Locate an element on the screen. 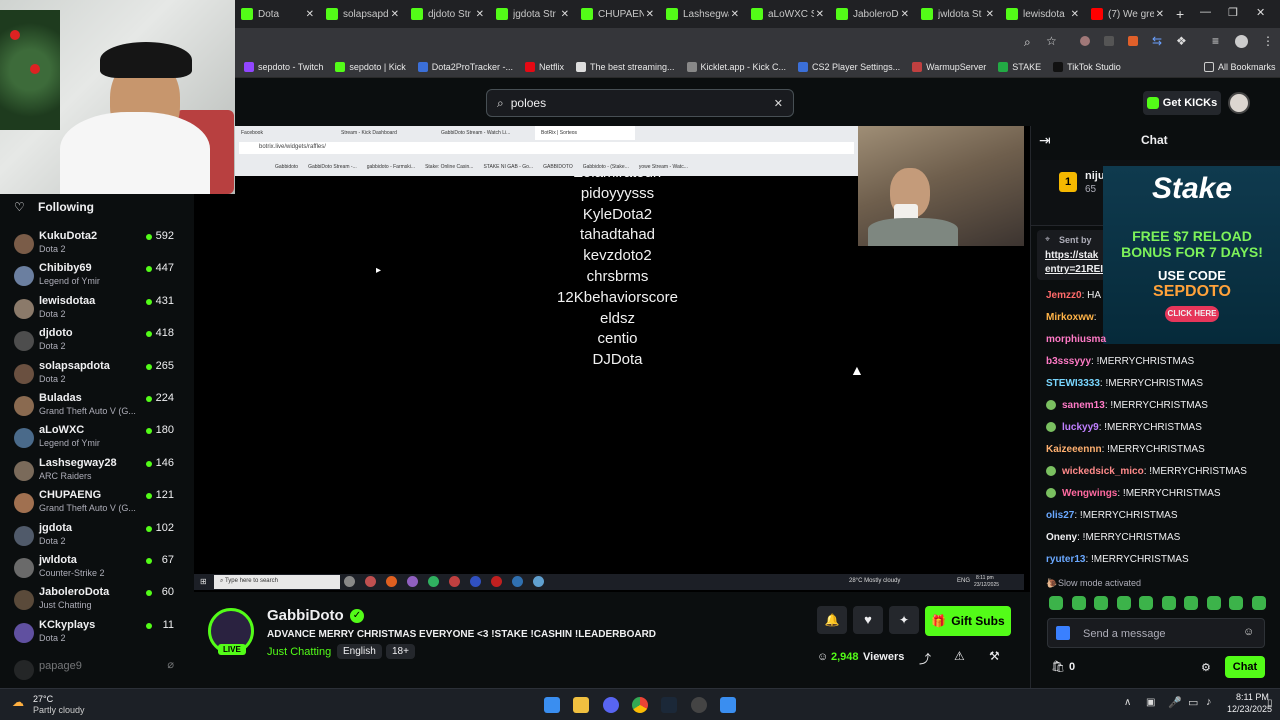 Image resolution: width=1280 pixels, height=720 pixels. zoom-icon: ⌕ is located at coordinates (1027, 42).